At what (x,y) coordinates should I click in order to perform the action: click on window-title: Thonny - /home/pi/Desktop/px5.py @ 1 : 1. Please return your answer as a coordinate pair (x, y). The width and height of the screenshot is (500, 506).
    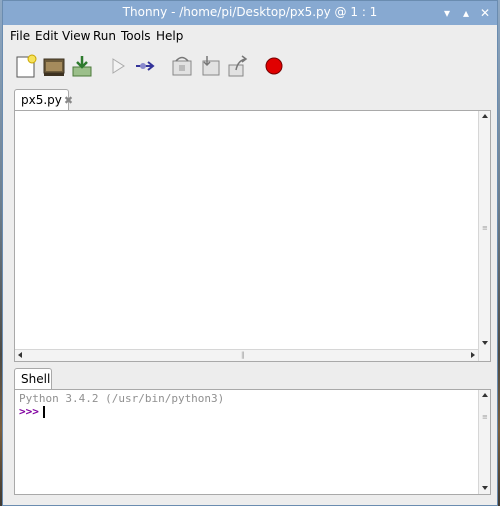
    Looking at the image, I should click on (250, 12).